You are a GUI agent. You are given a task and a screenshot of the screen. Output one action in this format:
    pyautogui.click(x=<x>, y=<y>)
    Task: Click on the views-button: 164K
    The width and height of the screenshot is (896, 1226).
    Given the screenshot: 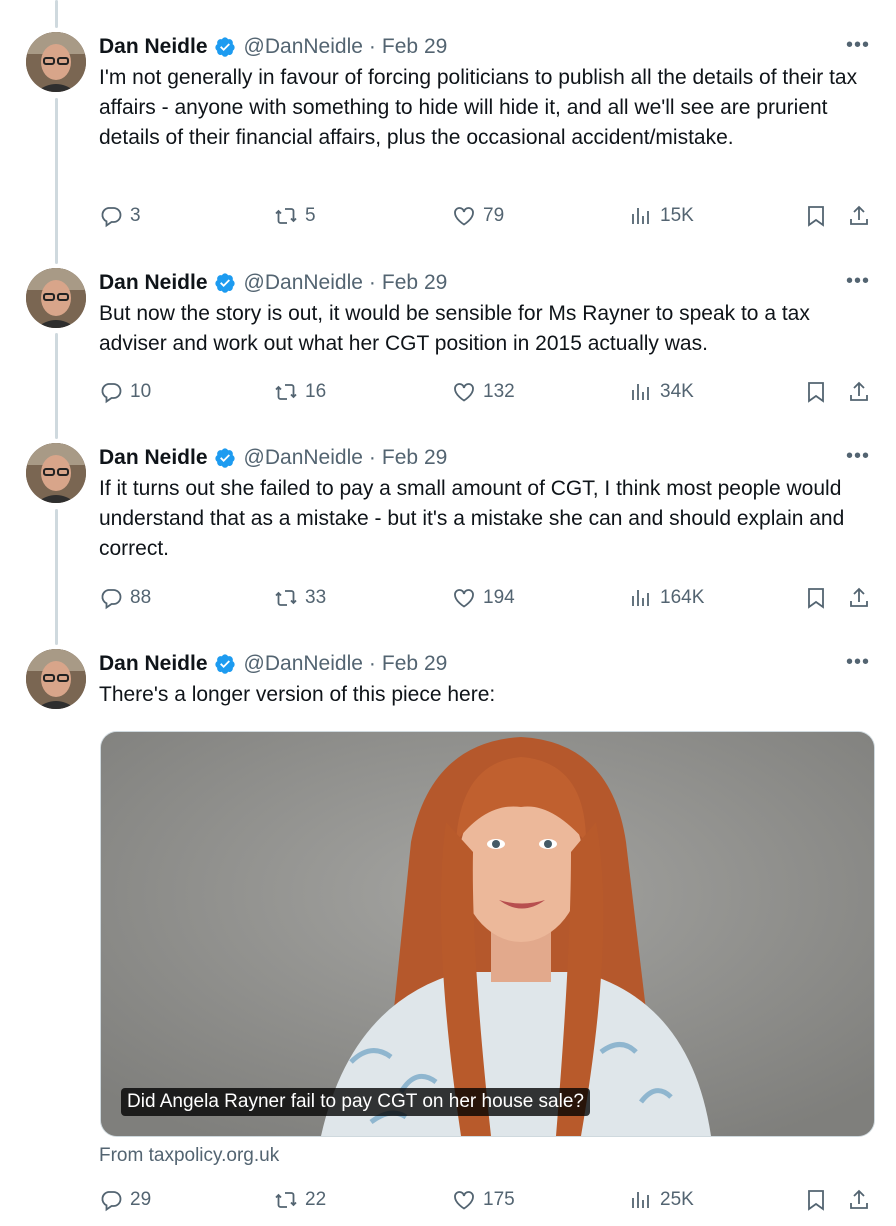 What is the action you would take?
    pyautogui.click(x=666, y=598)
    